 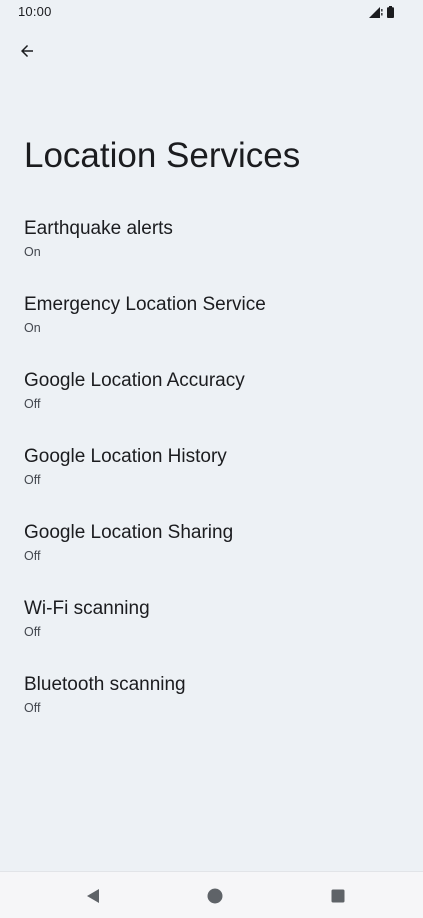 I want to click on nav-back-button, so click(x=93, y=896).